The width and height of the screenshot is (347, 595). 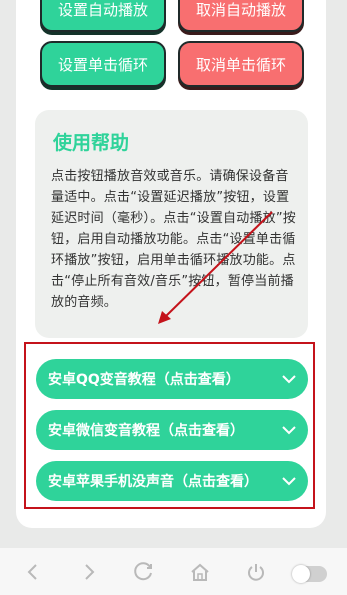 What do you see at coordinates (144, 380) in the screenshot?
I see `tutorial-label: 安卓QQ变音教程（点击查看）` at bounding box center [144, 380].